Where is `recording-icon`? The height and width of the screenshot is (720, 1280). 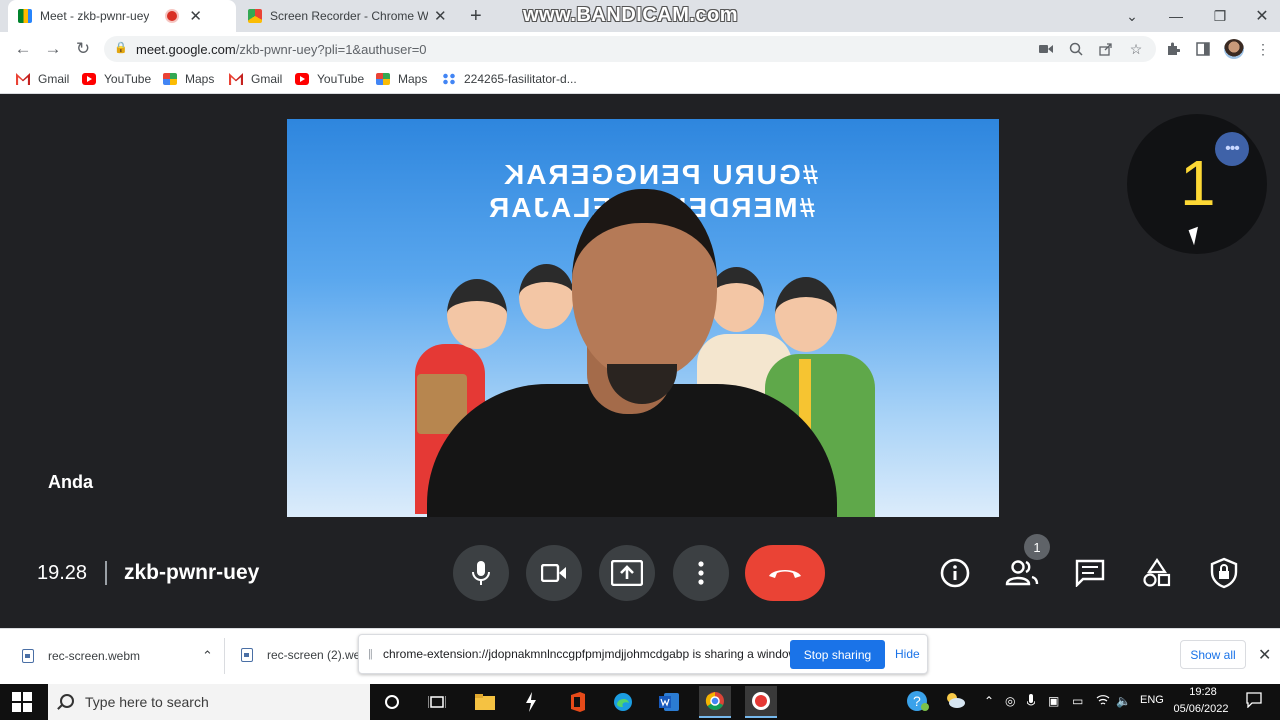
recording-icon is located at coordinates (172, 16).